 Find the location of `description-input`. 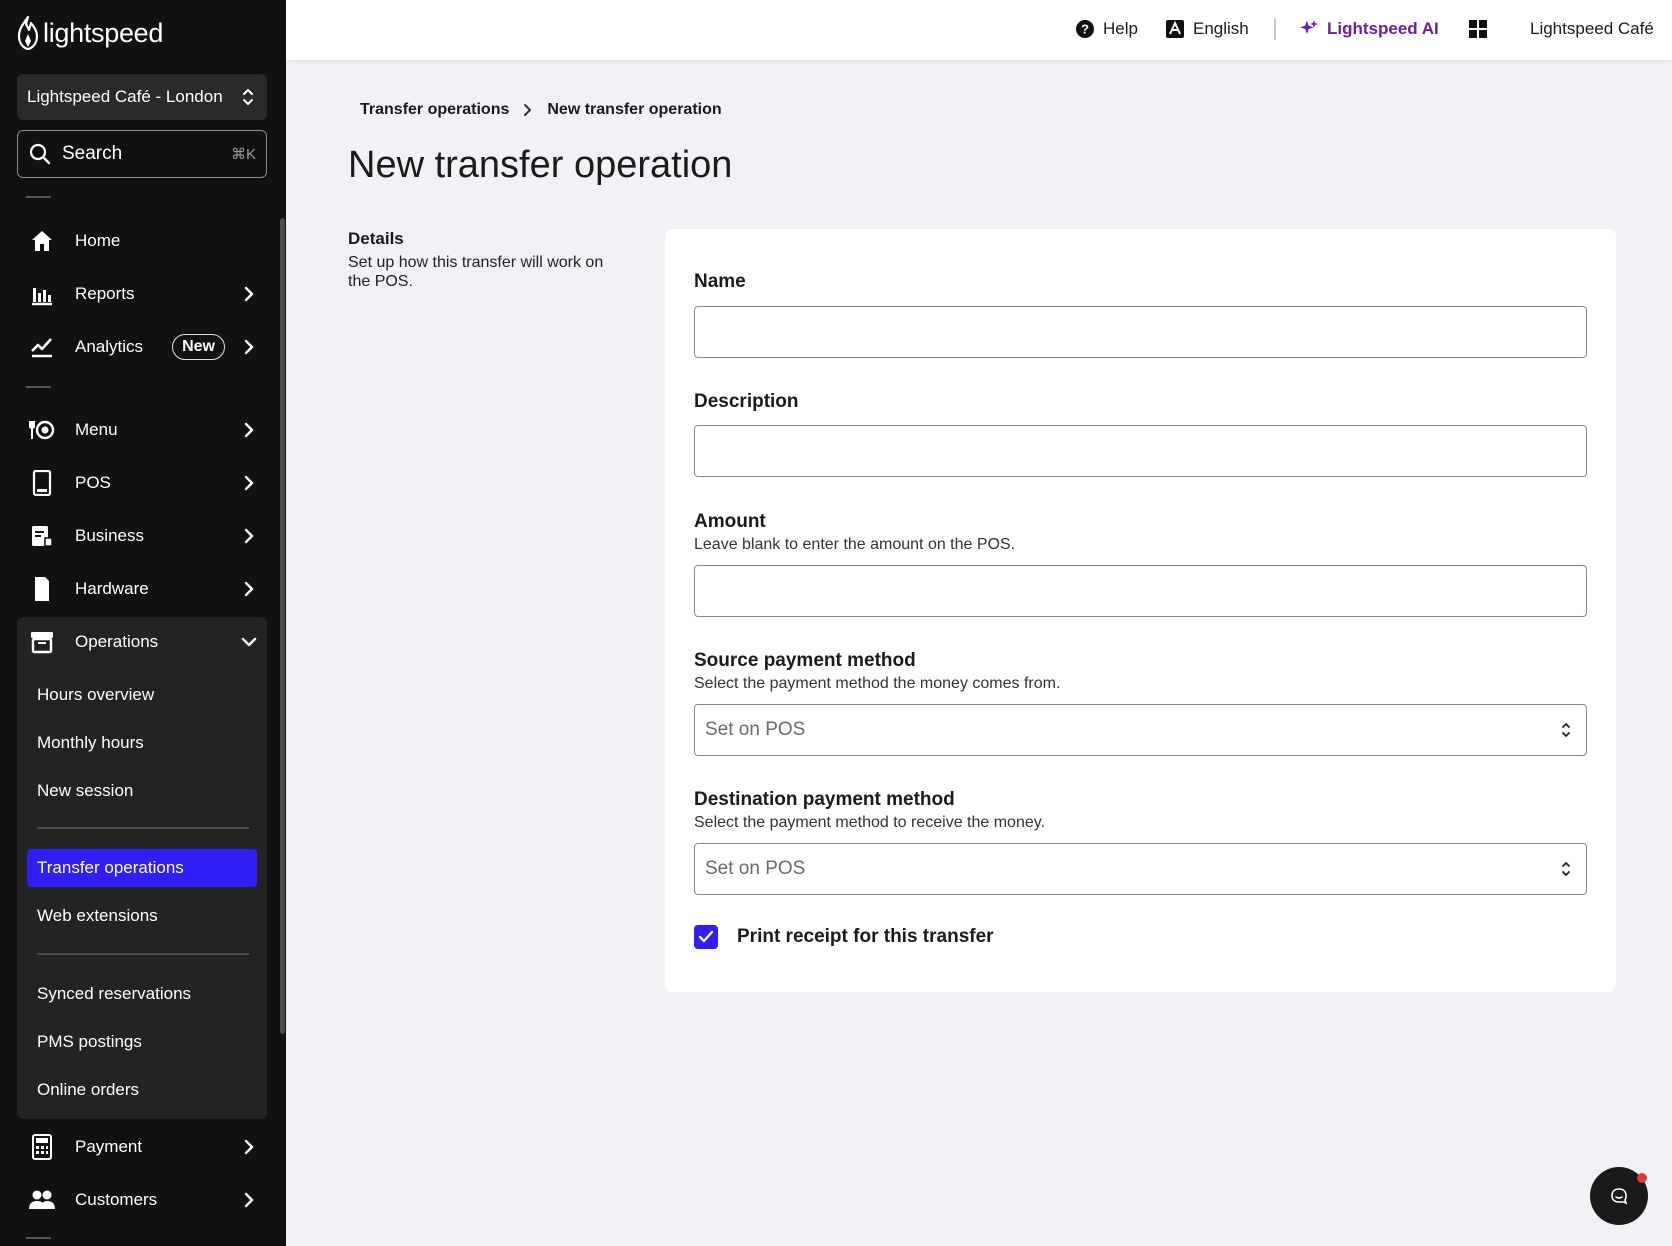

description-input is located at coordinates (1140, 451).